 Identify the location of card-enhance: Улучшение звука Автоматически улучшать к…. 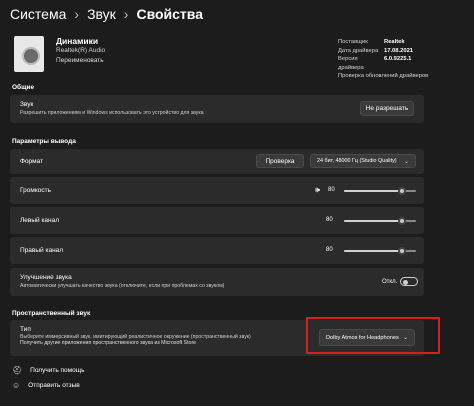
(217, 282).